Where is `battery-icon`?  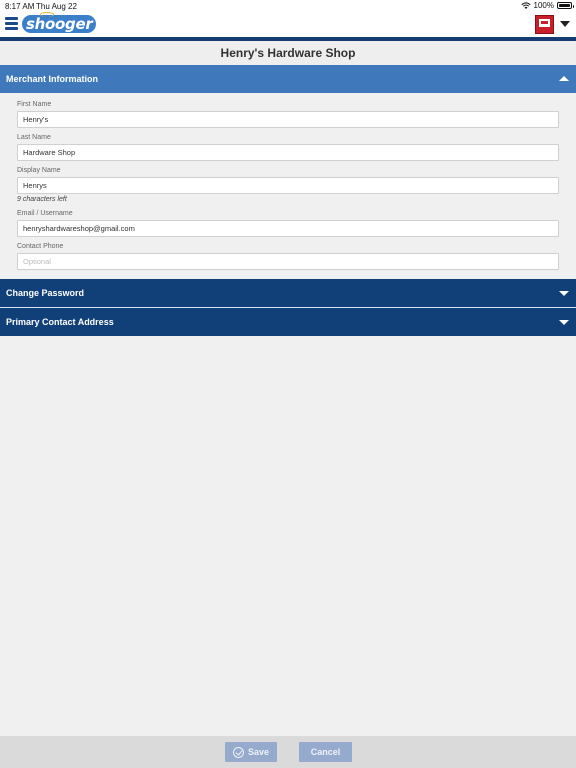 battery-icon is located at coordinates (565, 5).